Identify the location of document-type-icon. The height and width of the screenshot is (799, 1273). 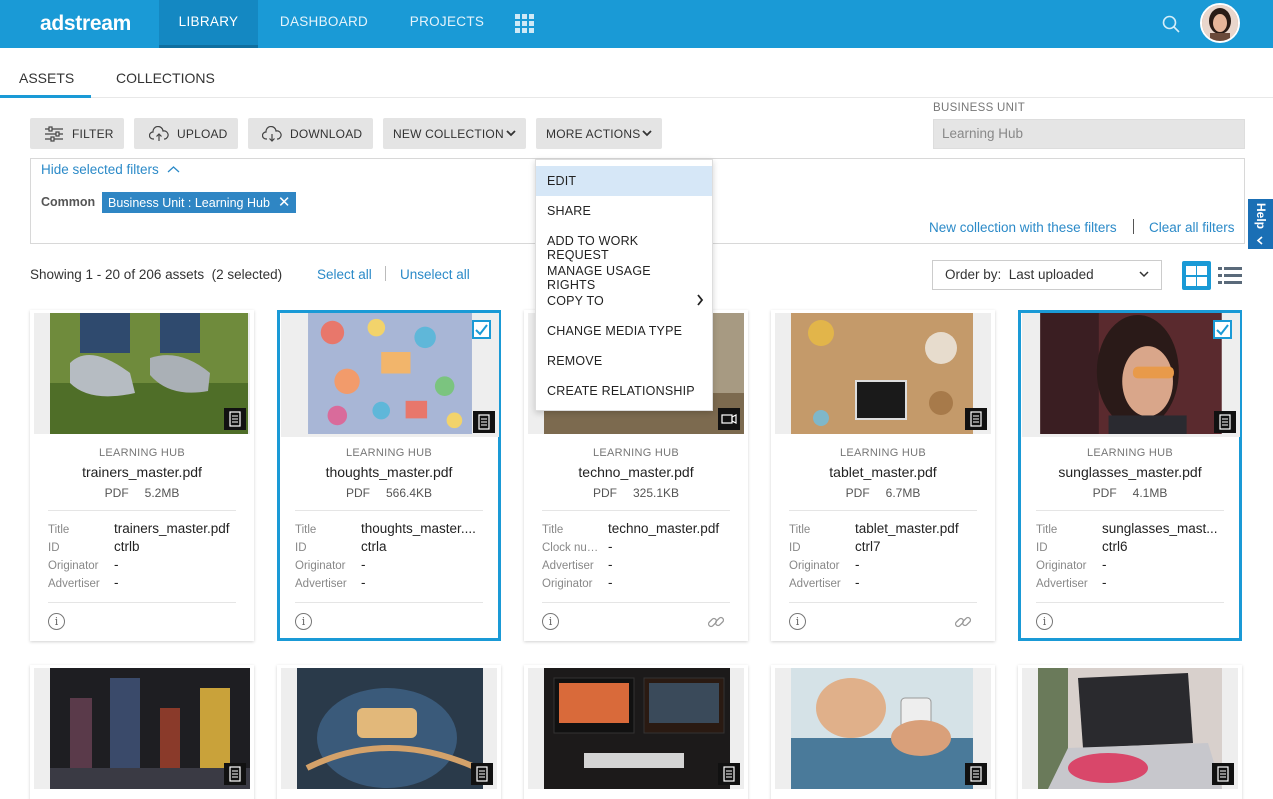
(1223, 774).